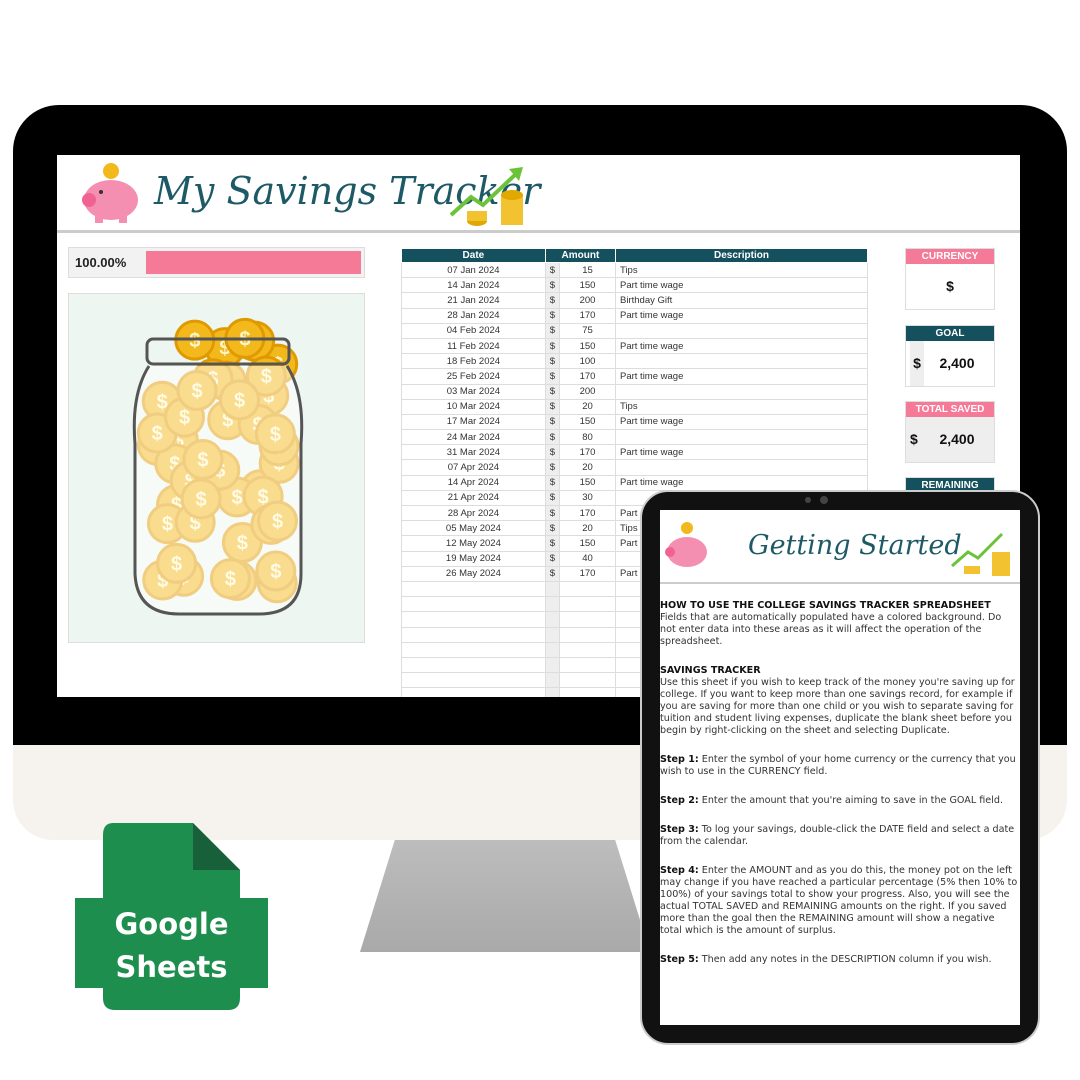 This screenshot has height=1080, width=1080. What do you see at coordinates (473, 330) in the screenshot?
I see `date-cell: 04 Feb 2024` at bounding box center [473, 330].